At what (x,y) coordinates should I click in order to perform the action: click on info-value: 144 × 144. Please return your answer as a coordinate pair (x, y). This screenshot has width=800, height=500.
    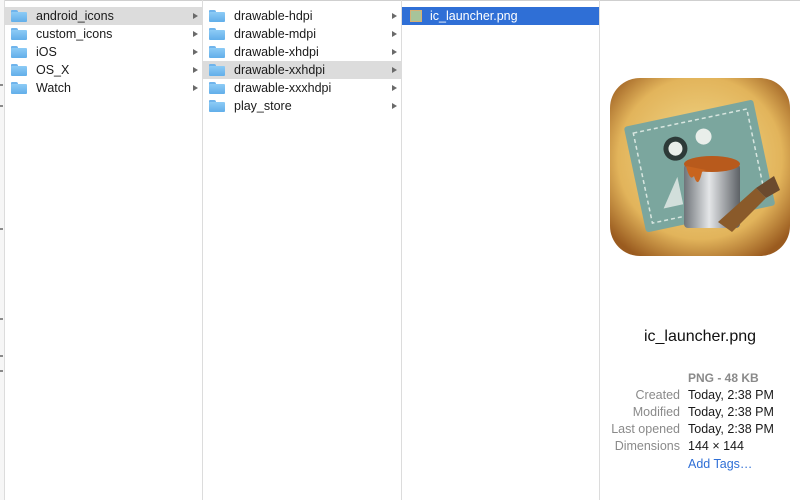
    Looking at the image, I should click on (716, 446).